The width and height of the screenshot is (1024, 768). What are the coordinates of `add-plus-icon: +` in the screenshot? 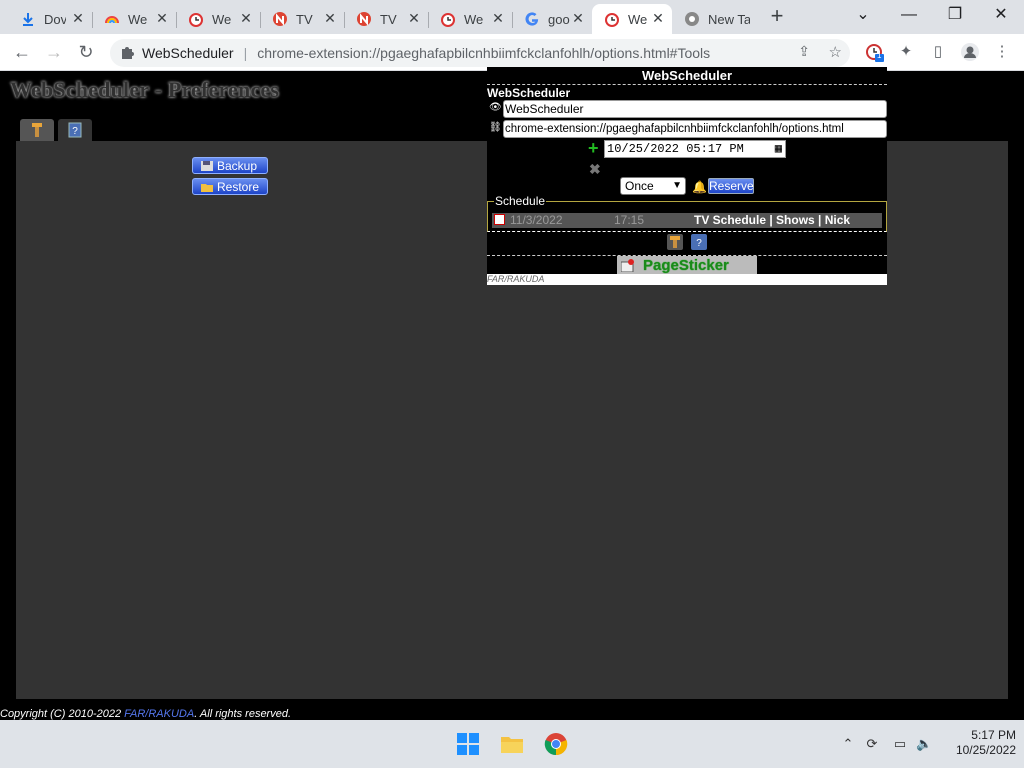 It's located at (593, 148).